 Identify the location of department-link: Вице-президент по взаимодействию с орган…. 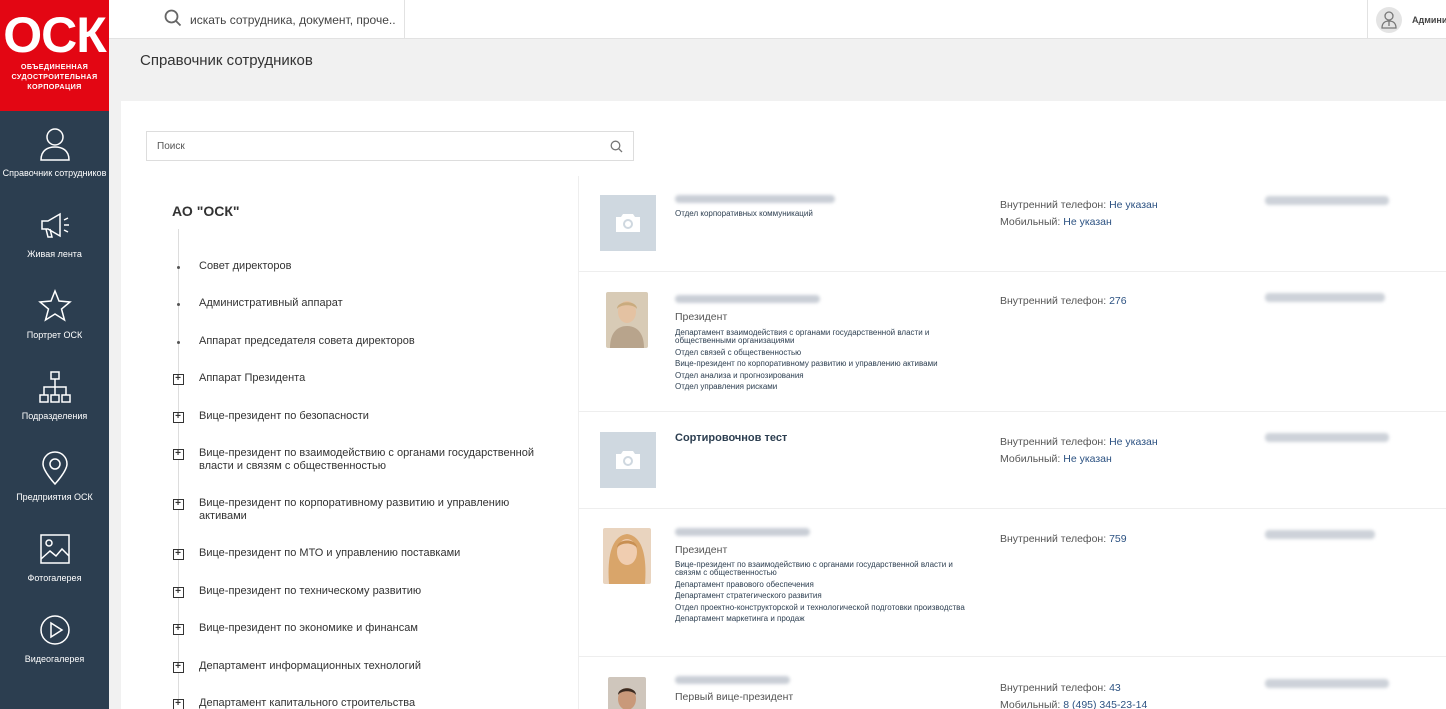
(825, 569).